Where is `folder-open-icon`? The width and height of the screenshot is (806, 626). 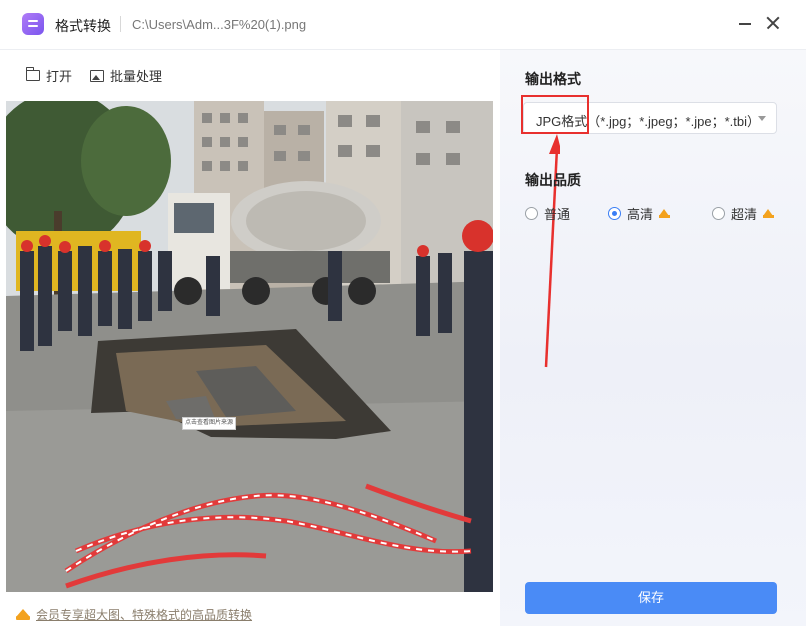 folder-open-icon is located at coordinates (32, 74).